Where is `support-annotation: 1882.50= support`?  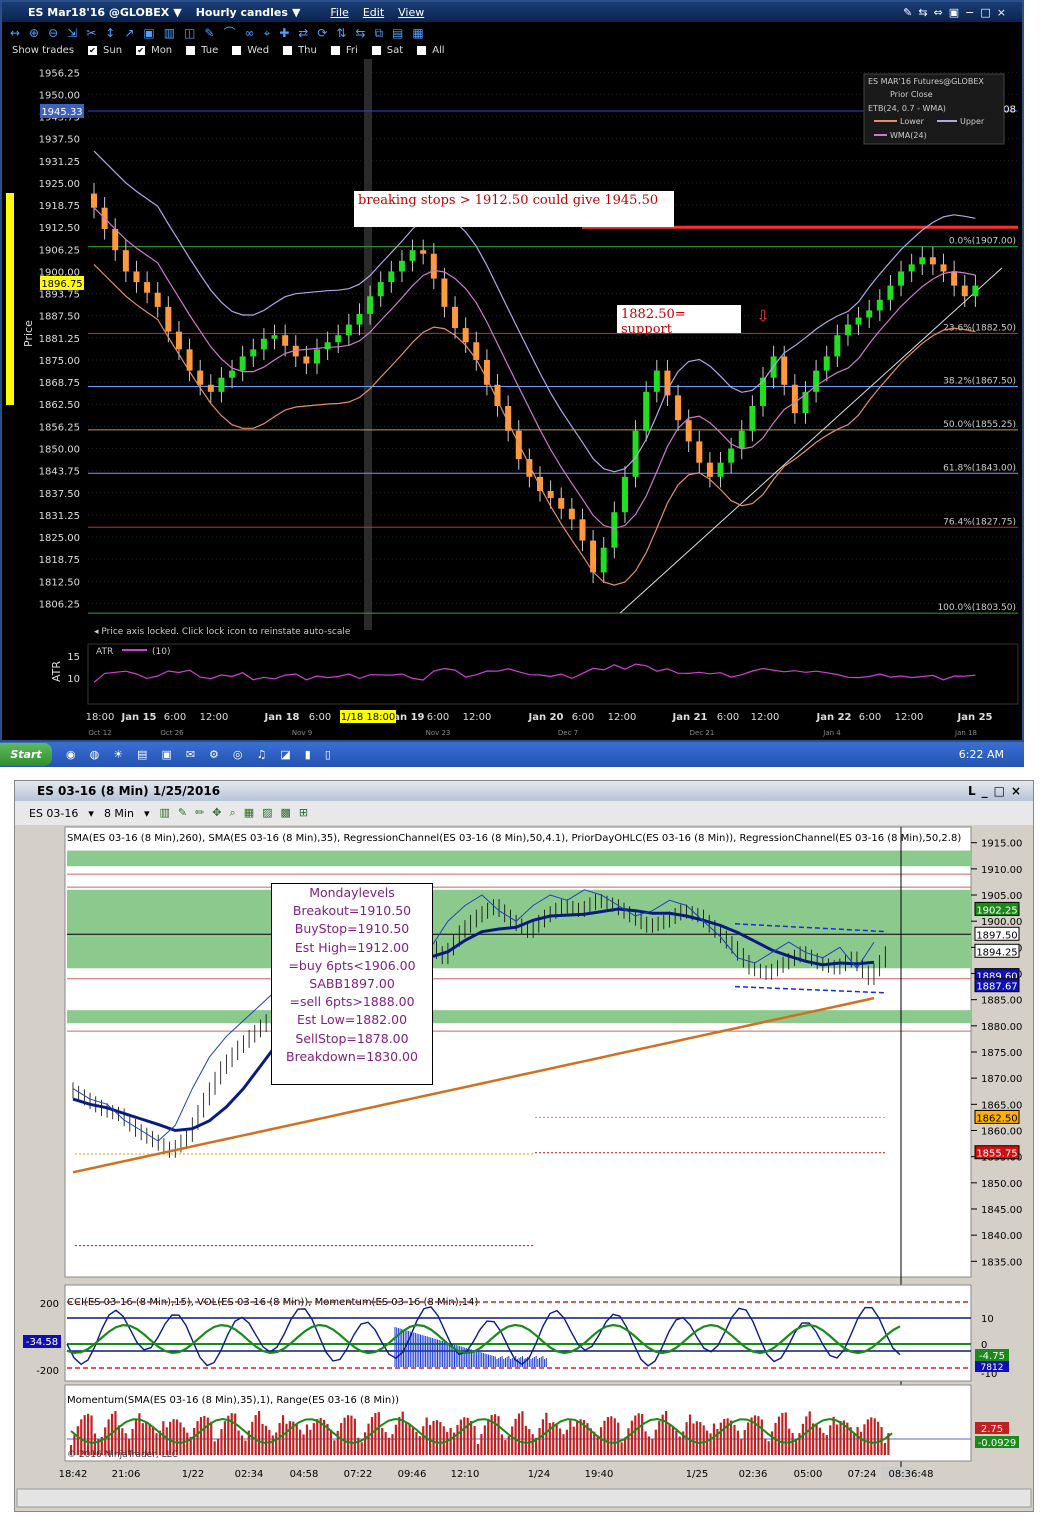 support-annotation: 1882.50= support is located at coordinates (679, 321).